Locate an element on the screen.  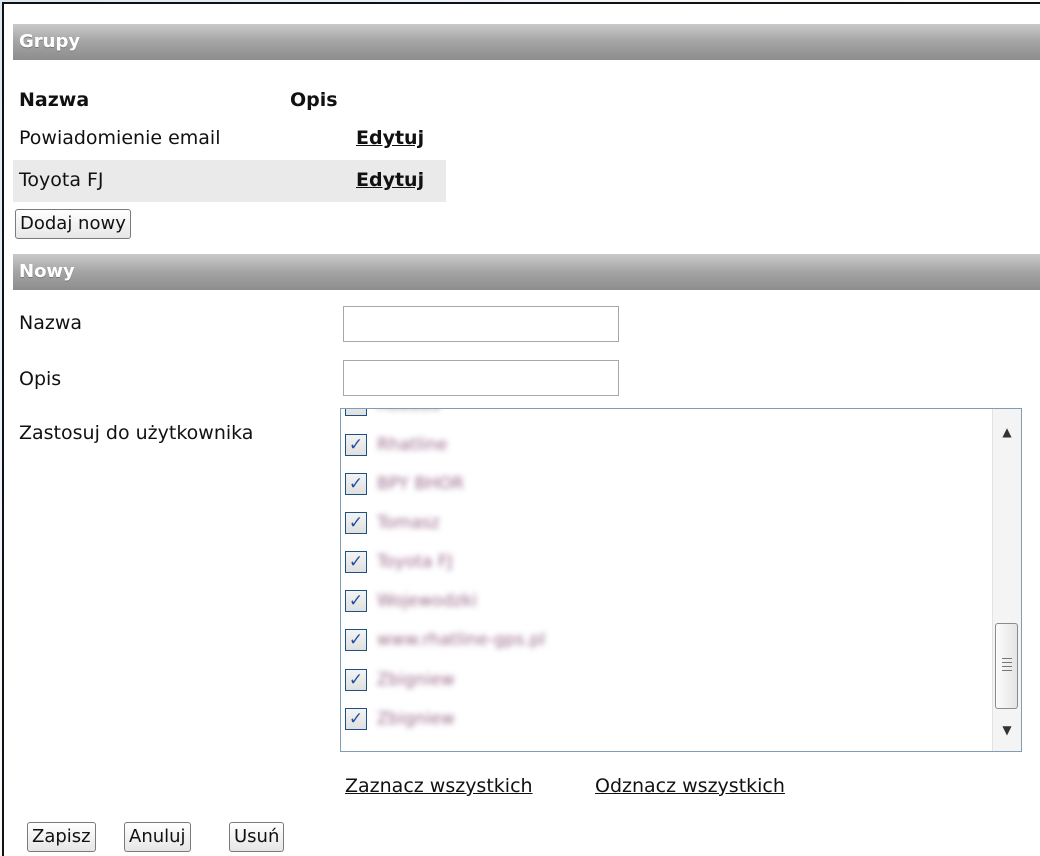
scrollbar-thumb is located at coordinates (1006, 666).